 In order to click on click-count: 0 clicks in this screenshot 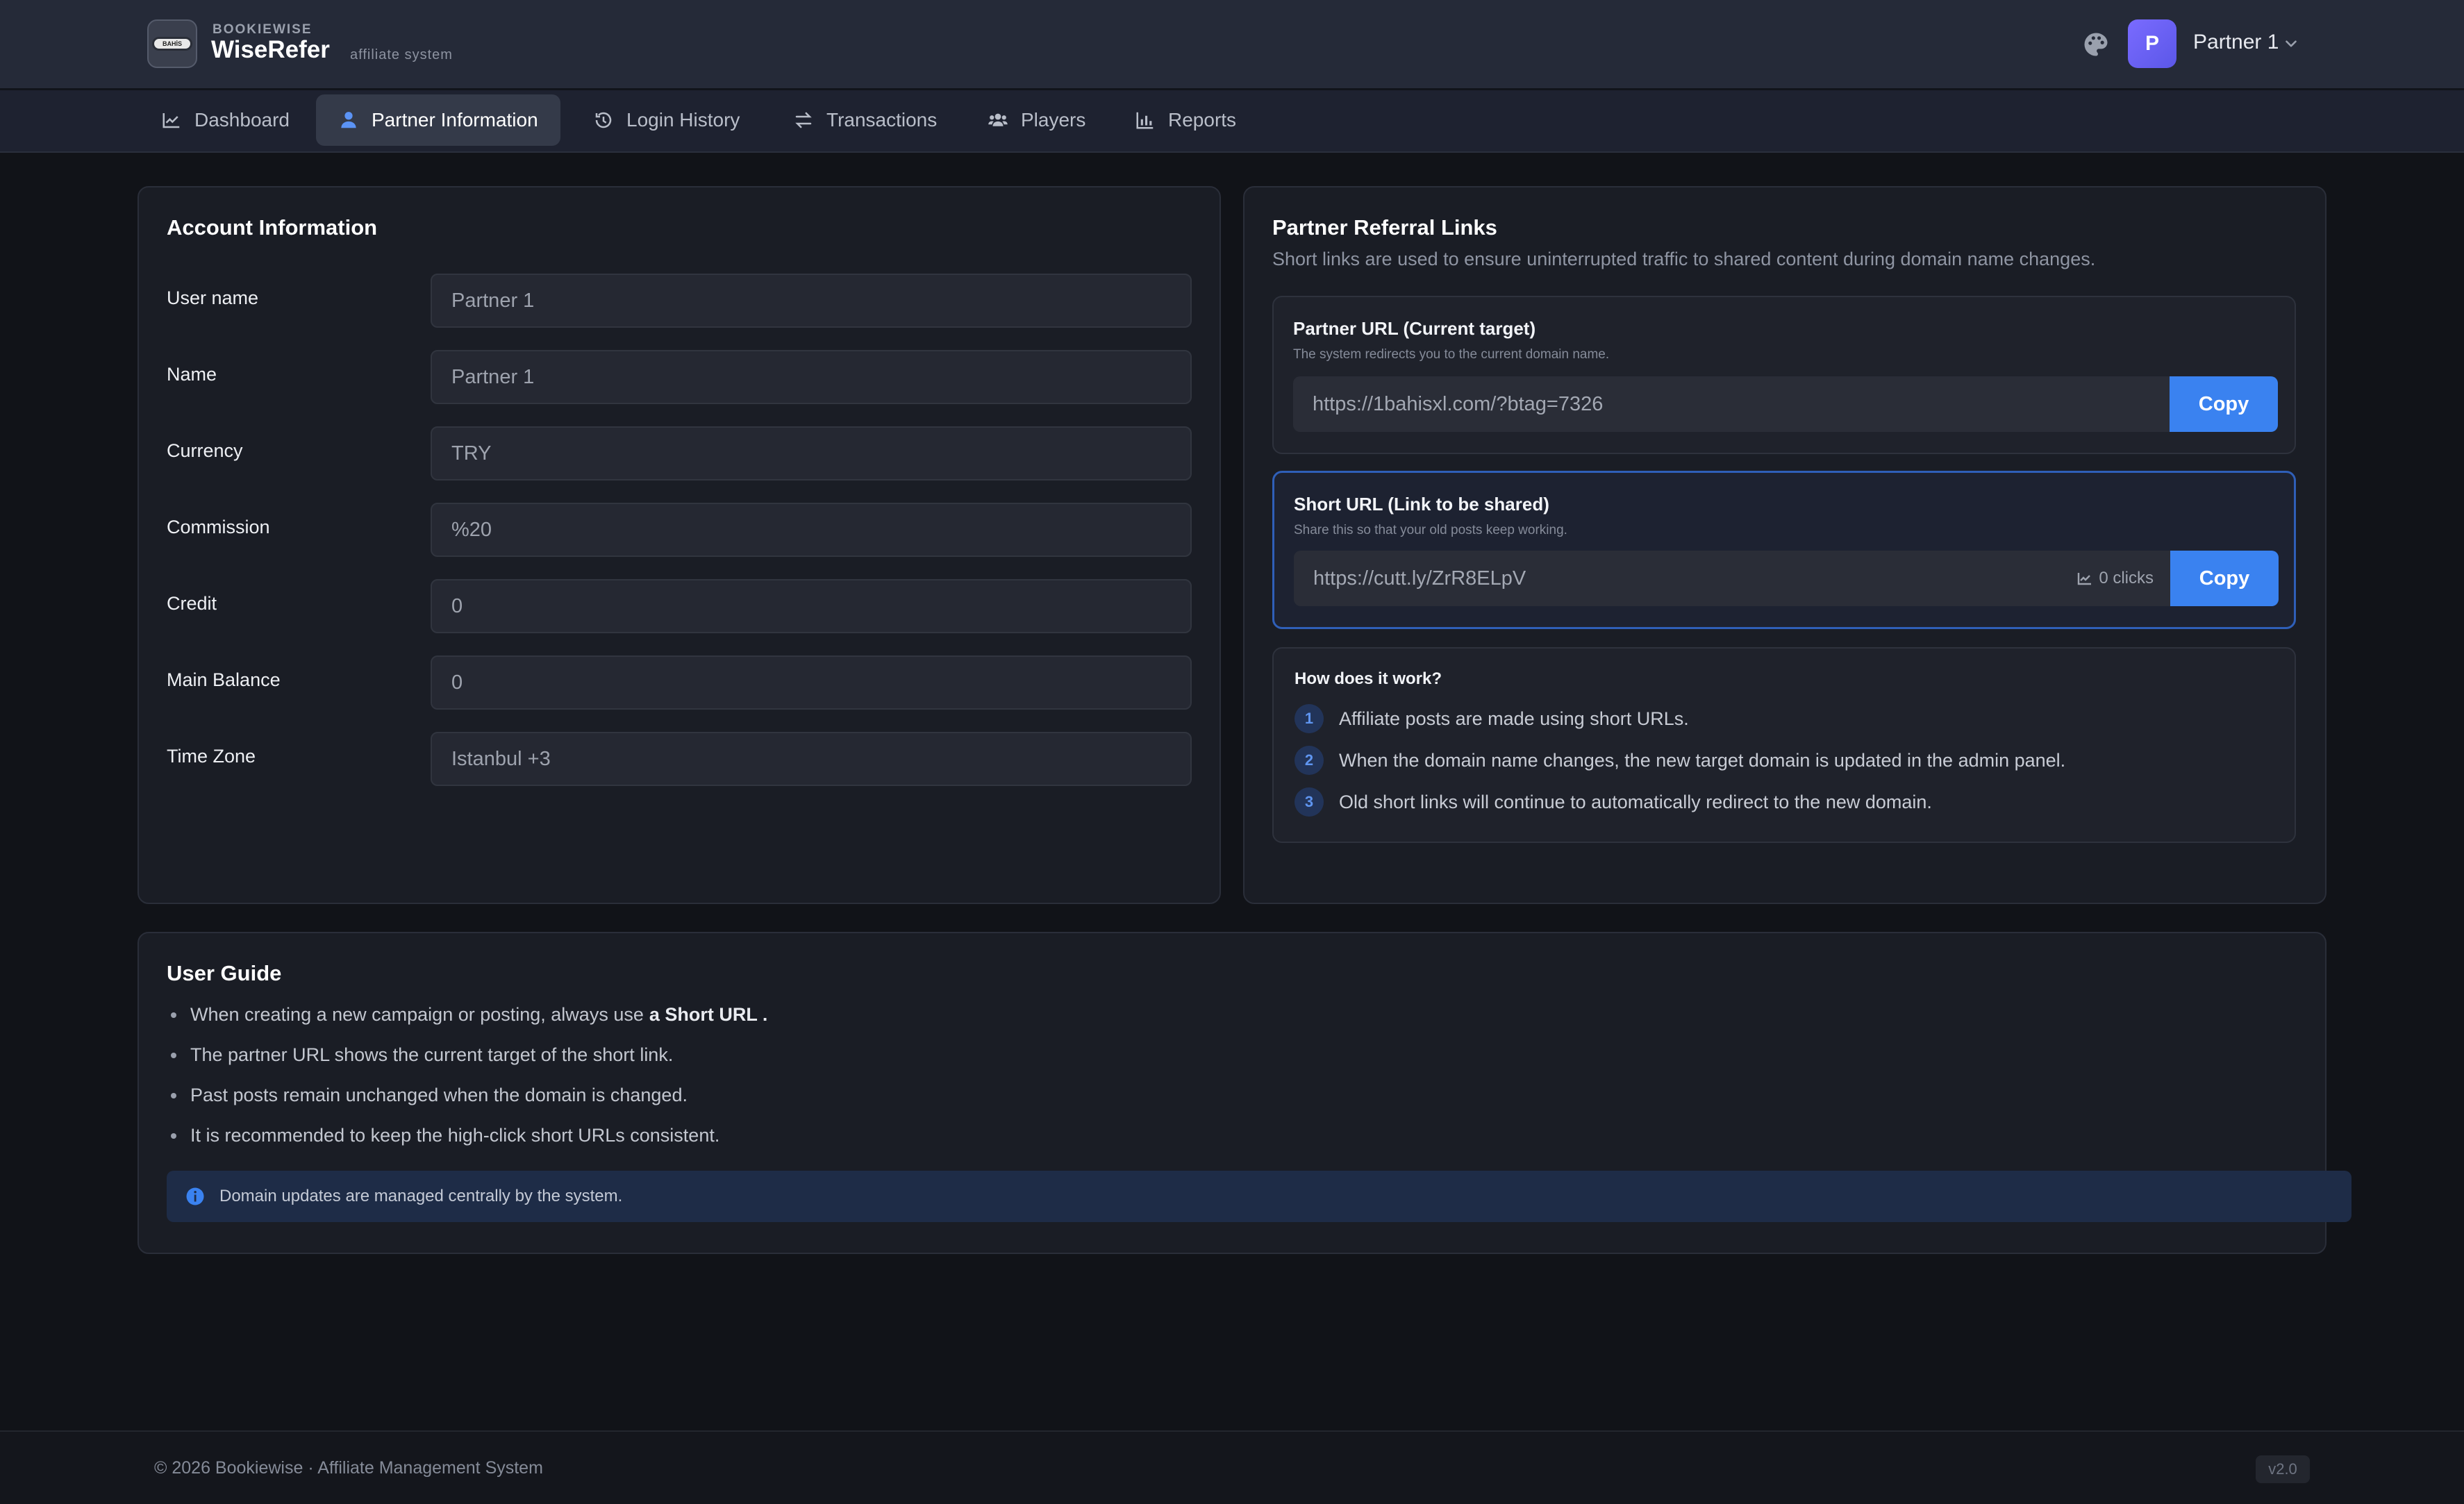, I will do `click(2115, 578)`.